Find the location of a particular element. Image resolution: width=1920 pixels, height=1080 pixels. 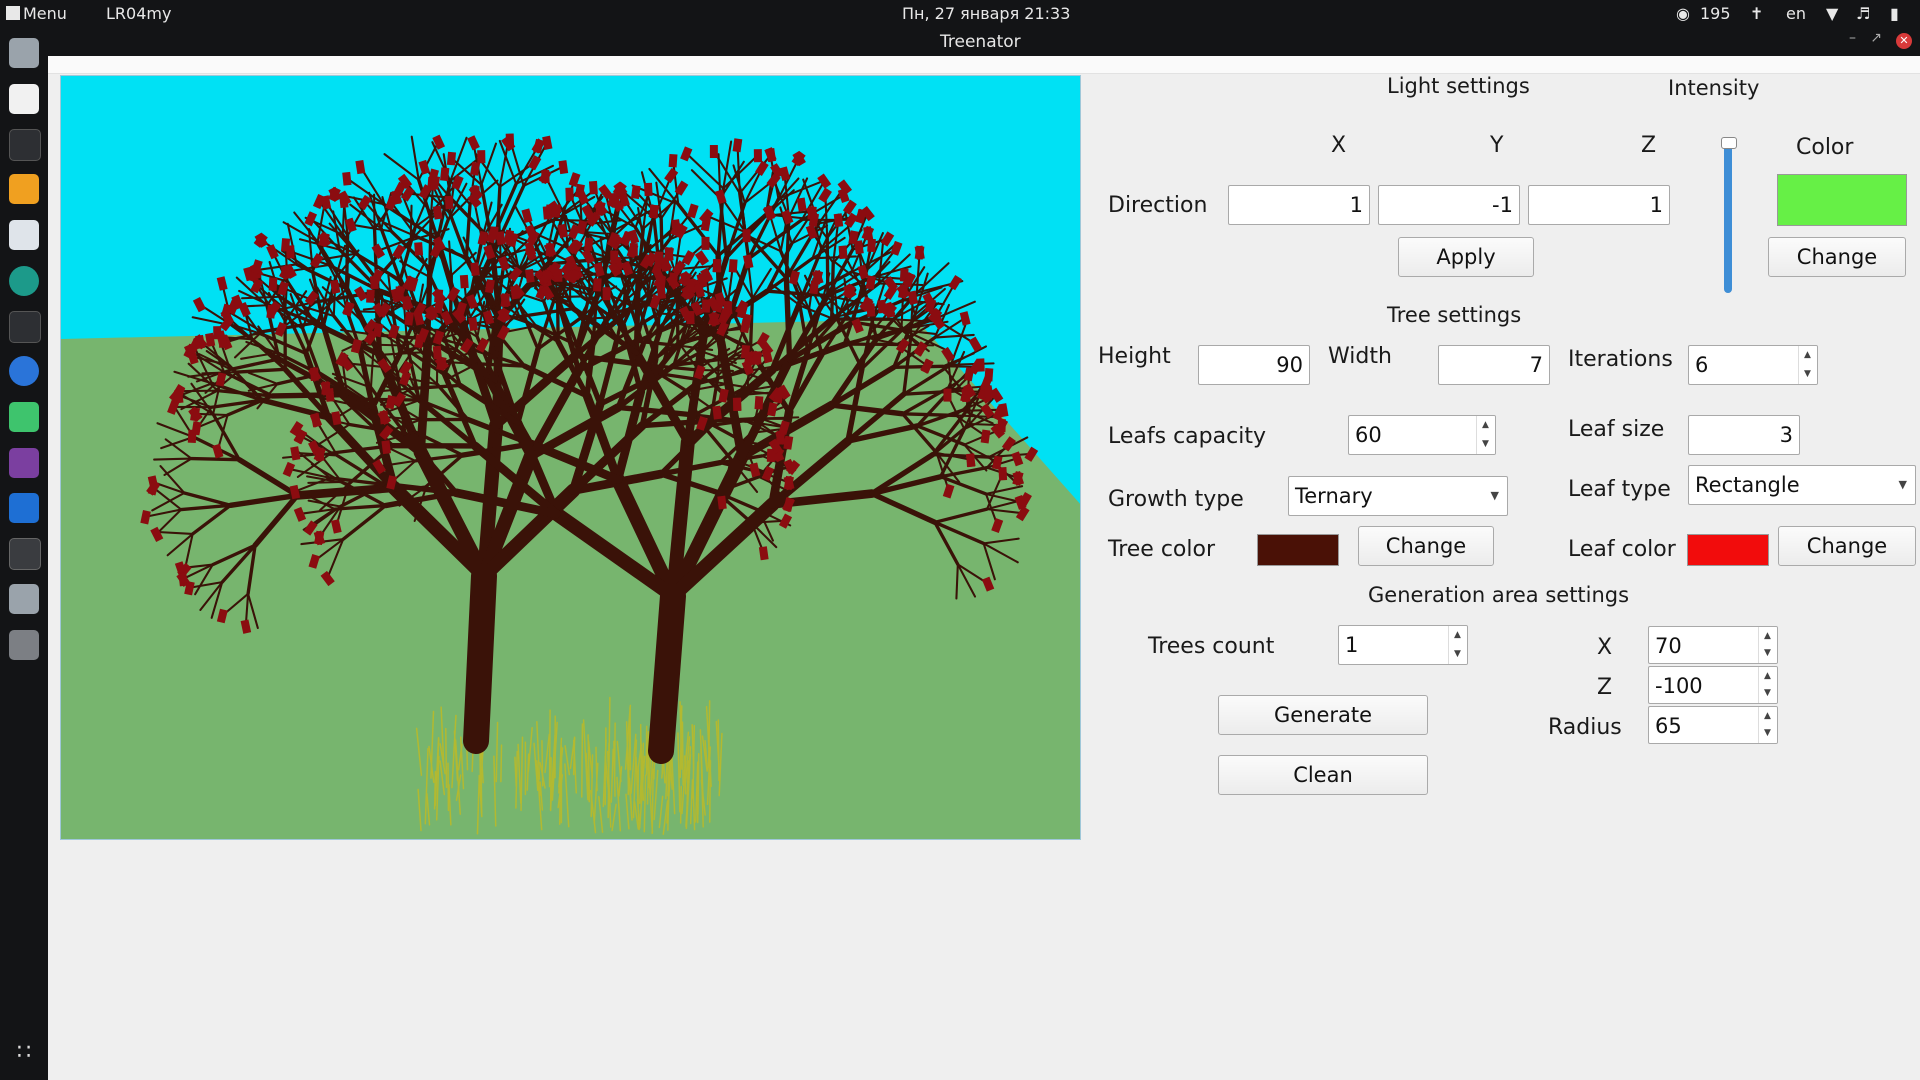

text-editor-icon is located at coordinates (24, 508).